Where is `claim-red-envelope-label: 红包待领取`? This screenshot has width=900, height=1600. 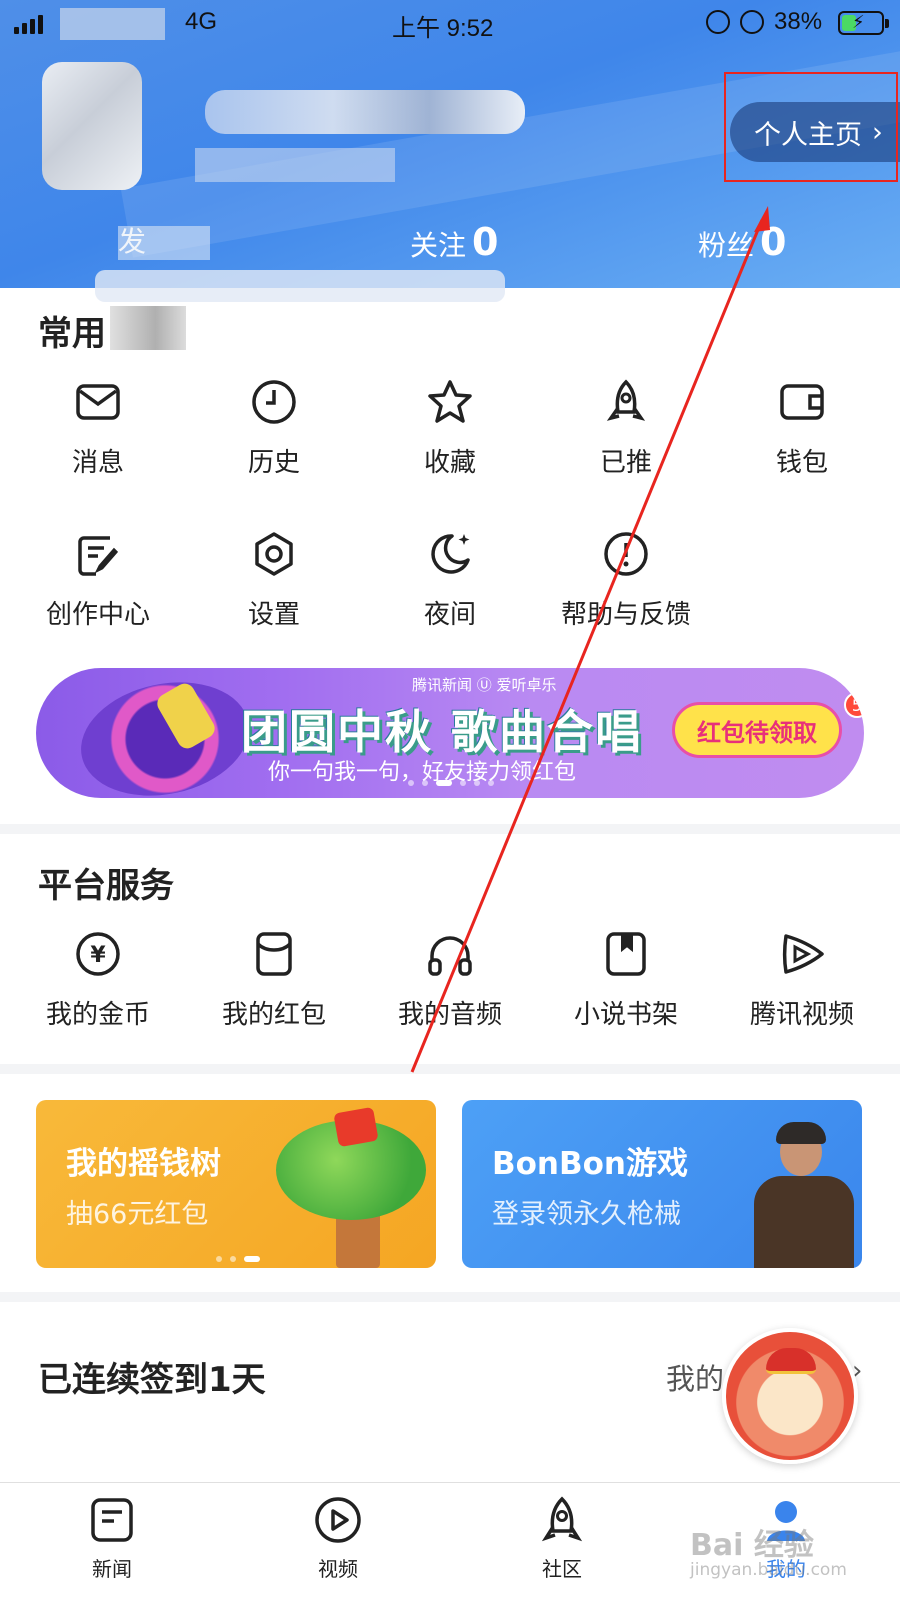
claim-red-envelope-label: 红包待领取 is located at coordinates (757, 732).